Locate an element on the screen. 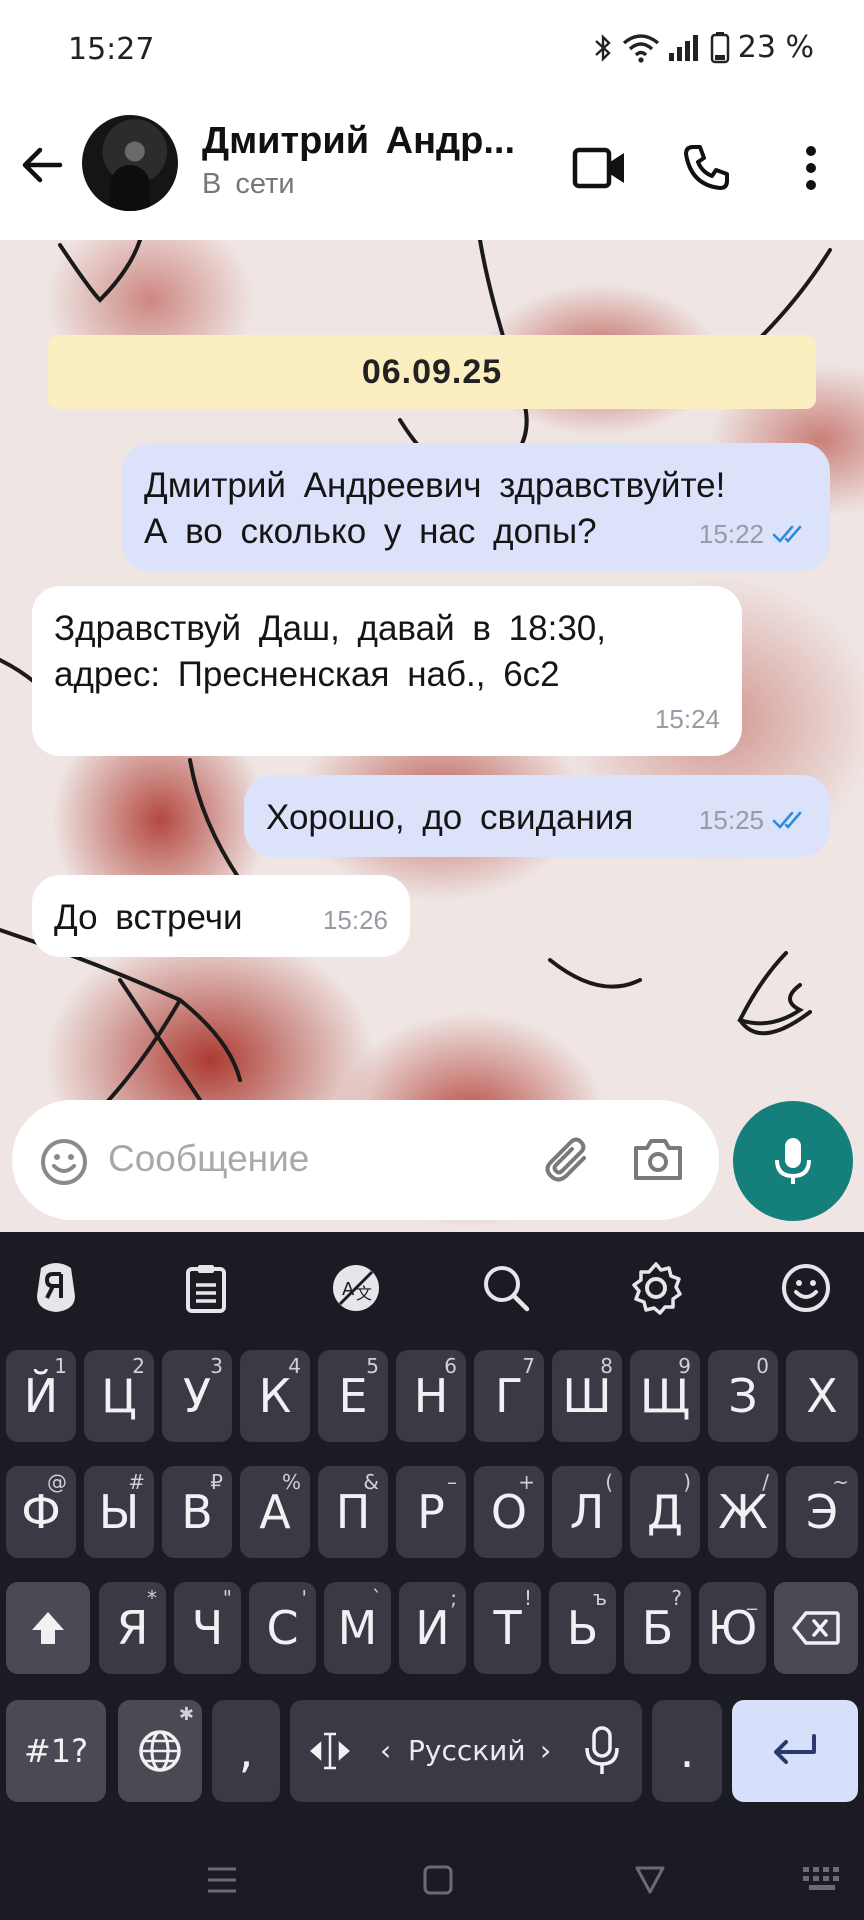  attach-button is located at coordinates (569, 1163).